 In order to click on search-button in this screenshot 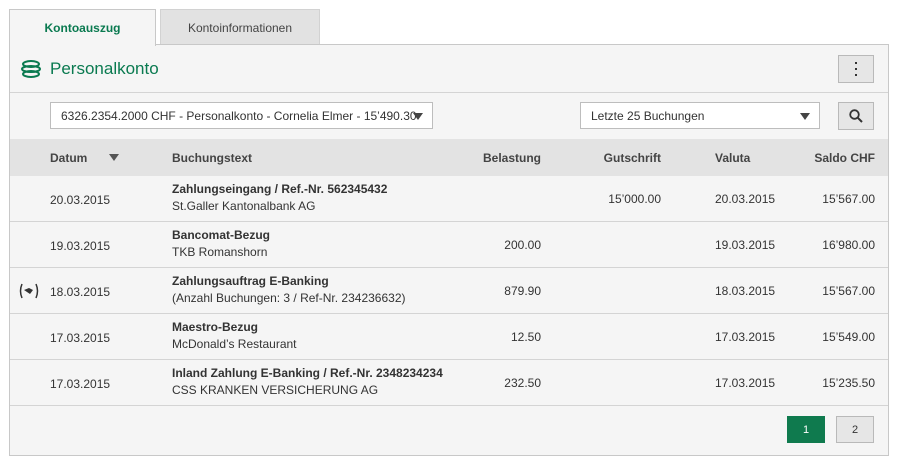, I will do `click(856, 116)`.